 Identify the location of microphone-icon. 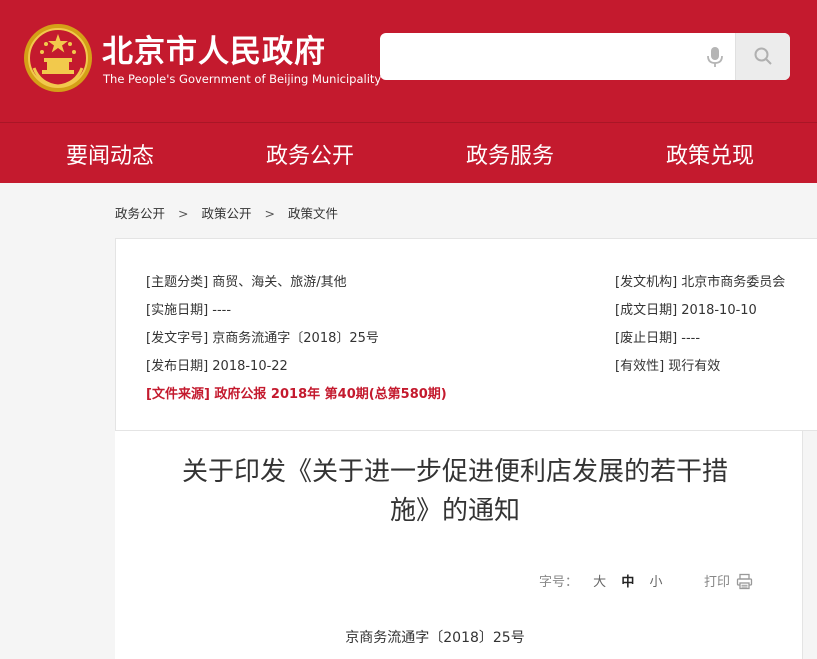
(715, 57).